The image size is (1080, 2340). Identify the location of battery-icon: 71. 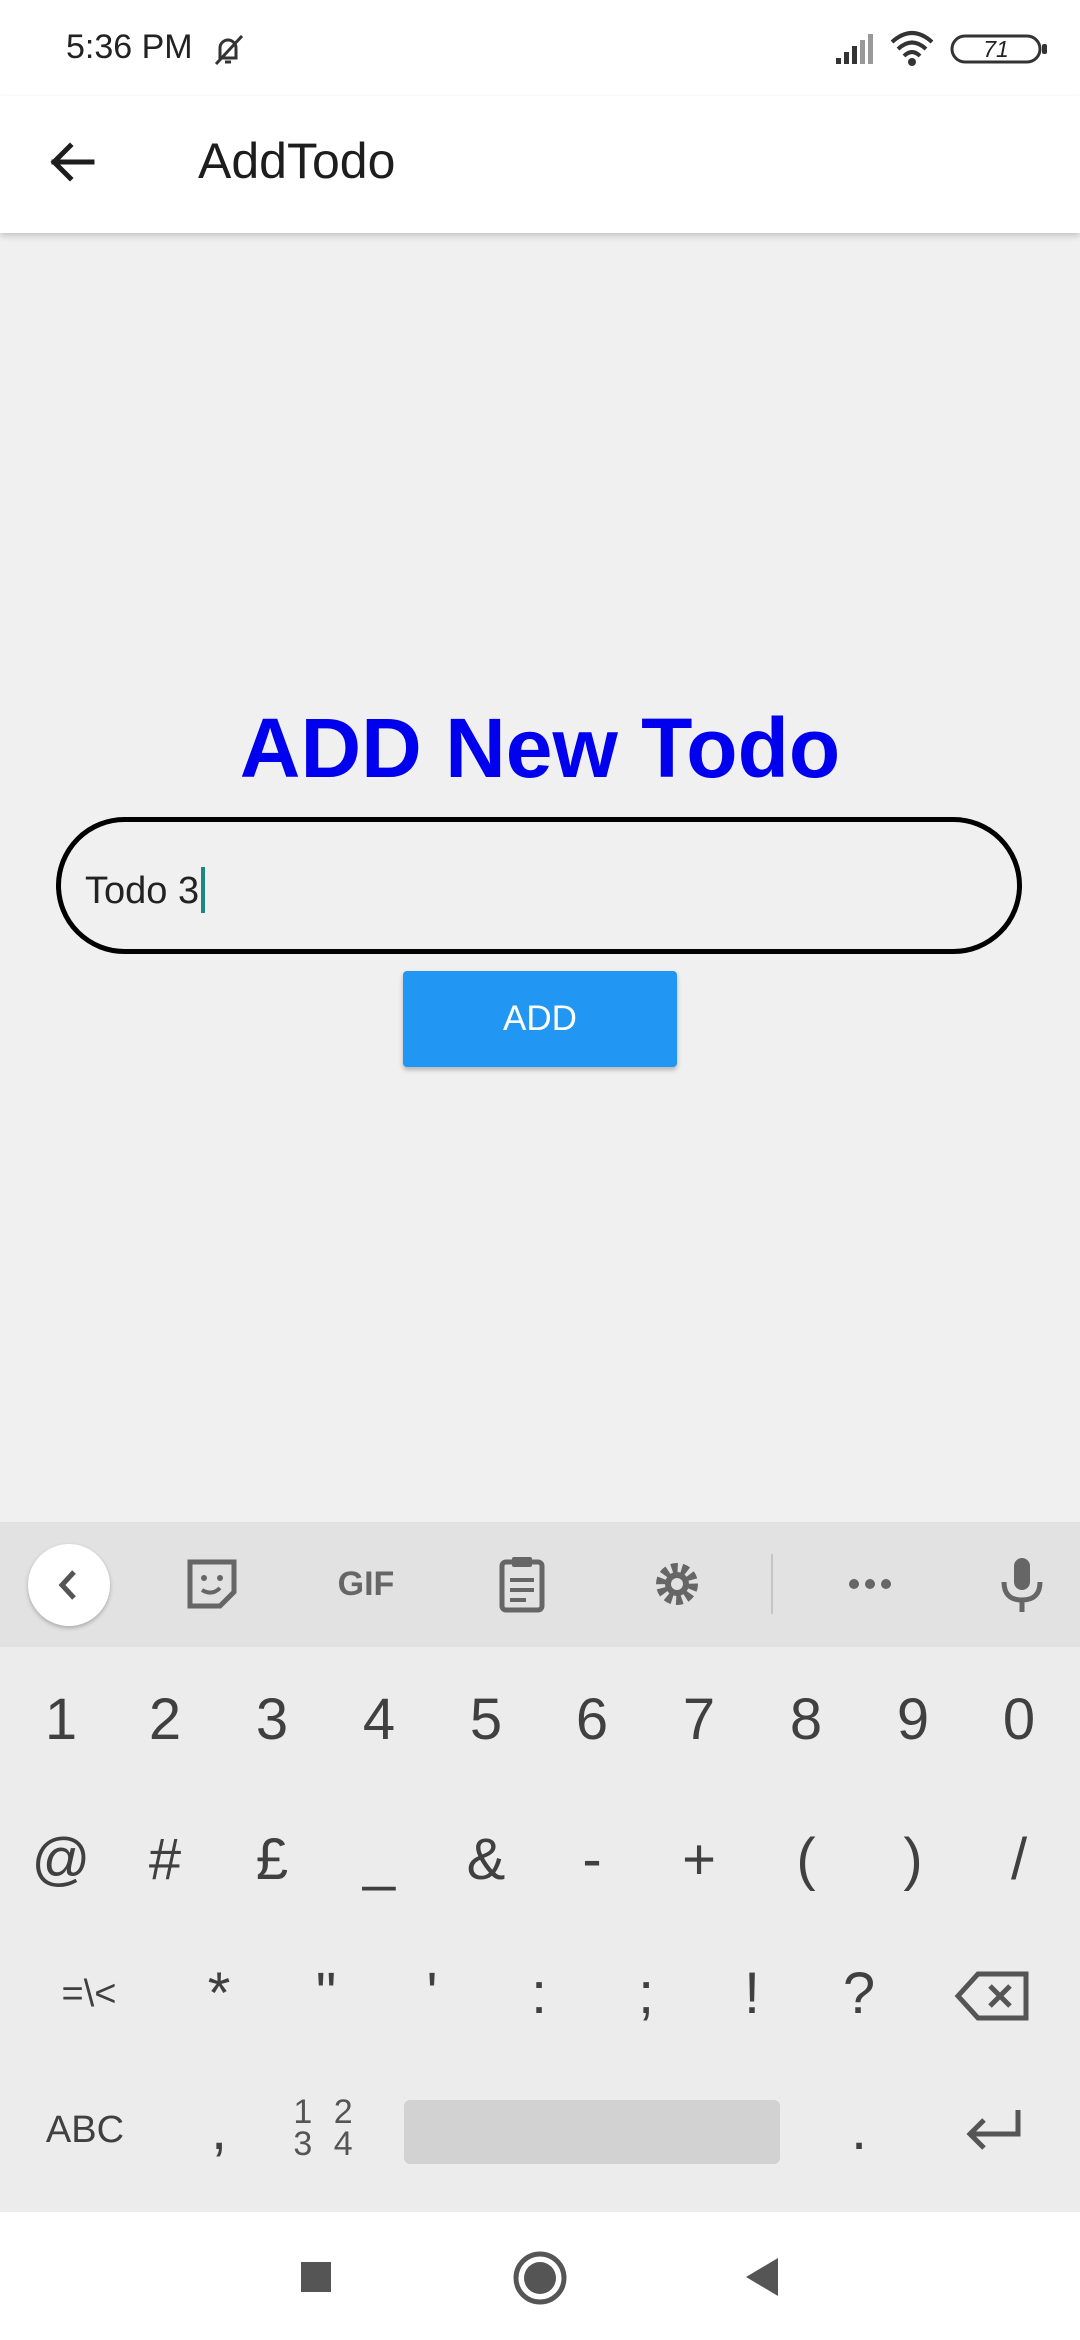
(1000, 49).